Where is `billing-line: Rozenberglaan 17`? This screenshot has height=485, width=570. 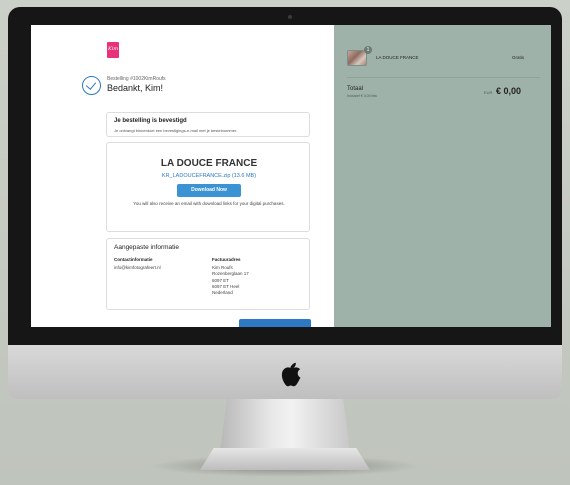
billing-line: Rozenberglaan 17 is located at coordinates (230, 274).